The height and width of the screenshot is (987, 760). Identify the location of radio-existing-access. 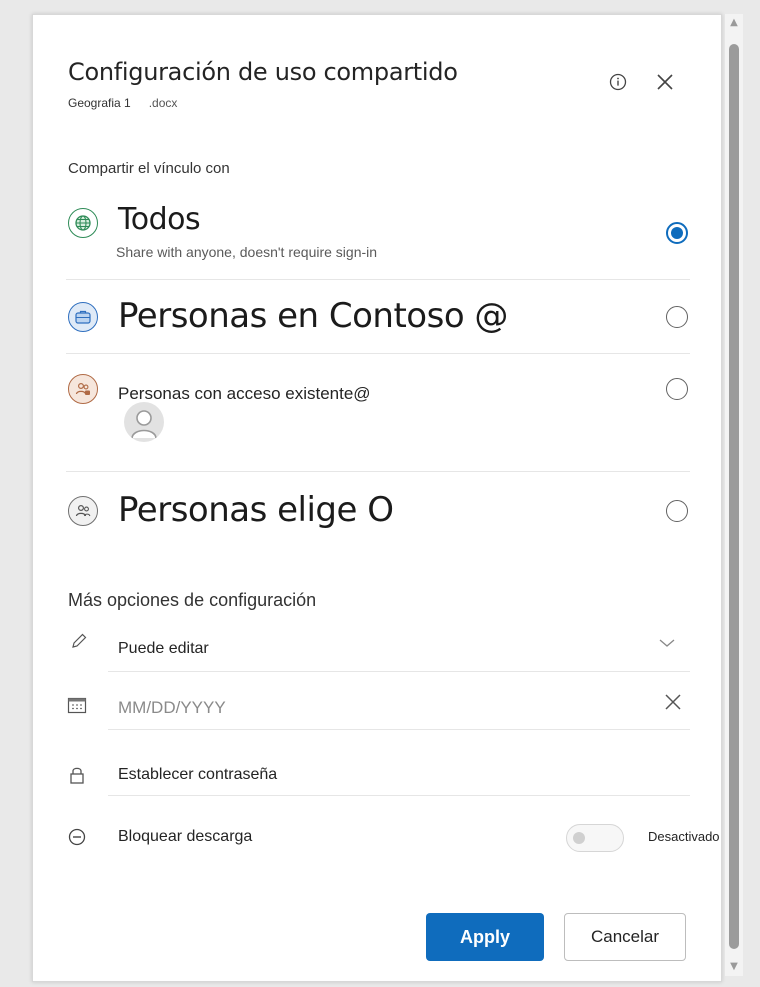
(677, 389).